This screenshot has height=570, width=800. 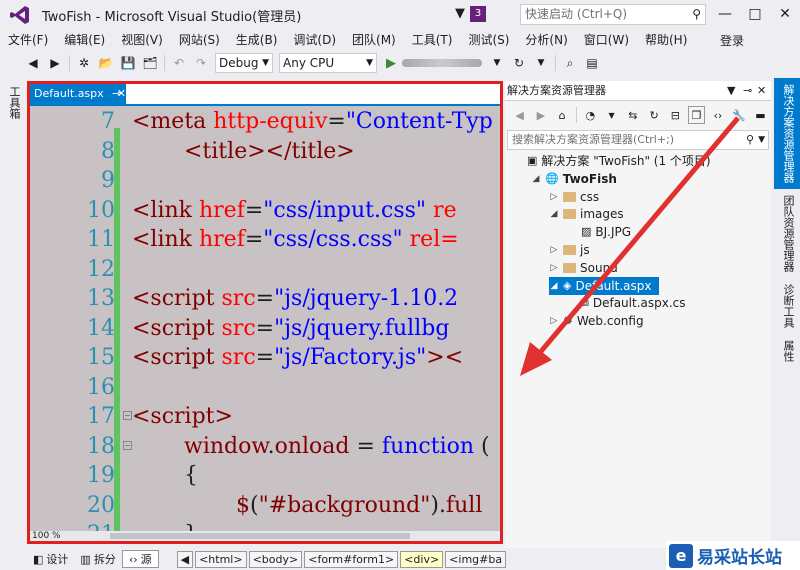 What do you see at coordinates (460, 13) in the screenshot?
I see `feedback-flag-icon: ▼` at bounding box center [460, 13].